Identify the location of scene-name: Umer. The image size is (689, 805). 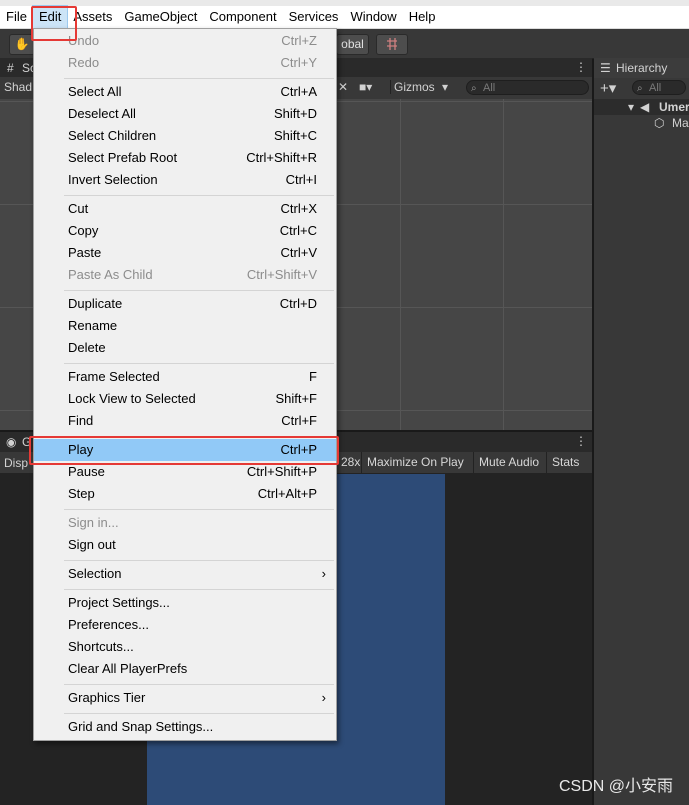
(674, 107).